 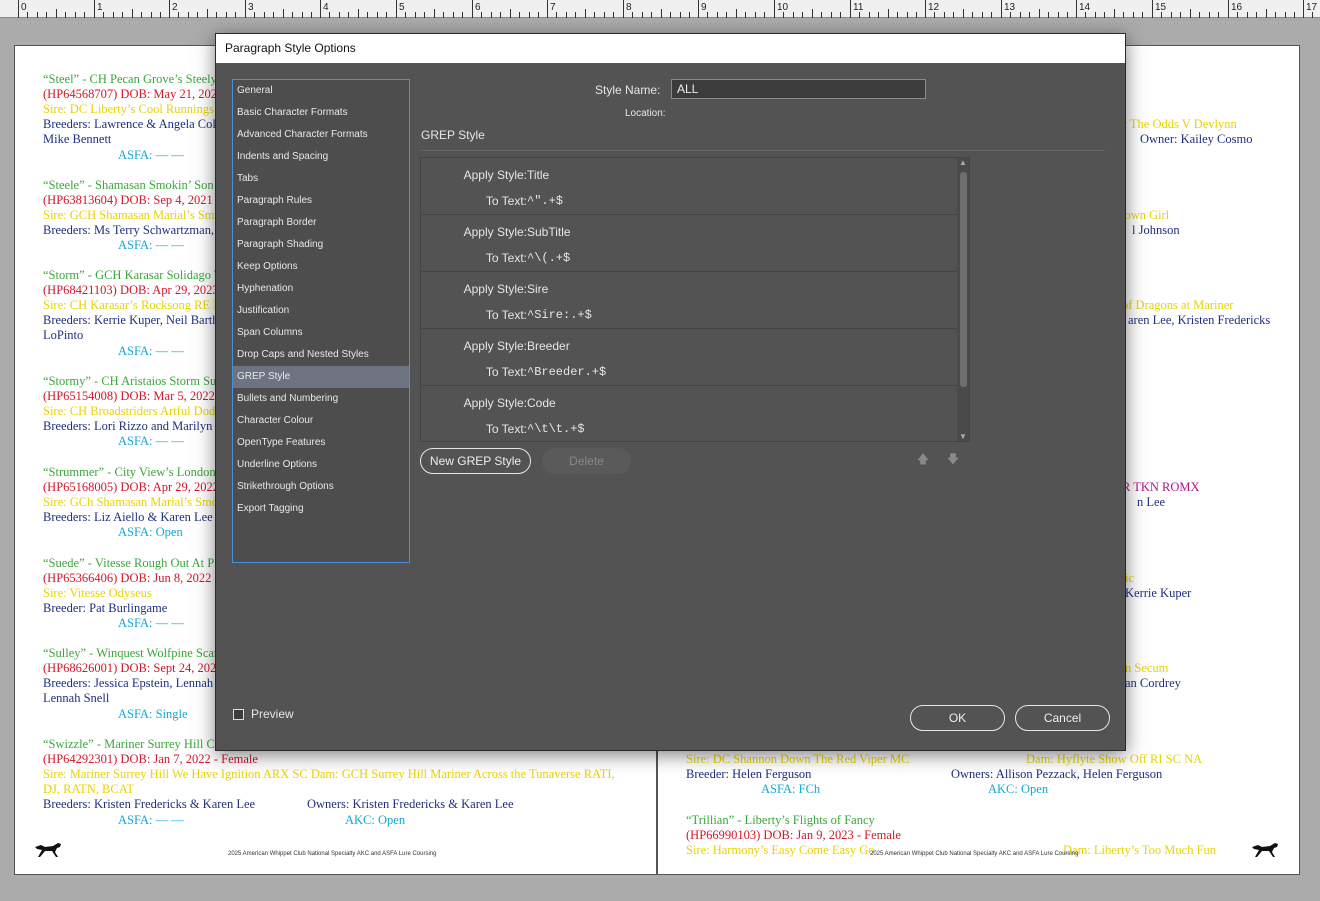 What do you see at coordinates (559, 315) in the screenshot?
I see `to-text-value: ^Sire:.+$` at bounding box center [559, 315].